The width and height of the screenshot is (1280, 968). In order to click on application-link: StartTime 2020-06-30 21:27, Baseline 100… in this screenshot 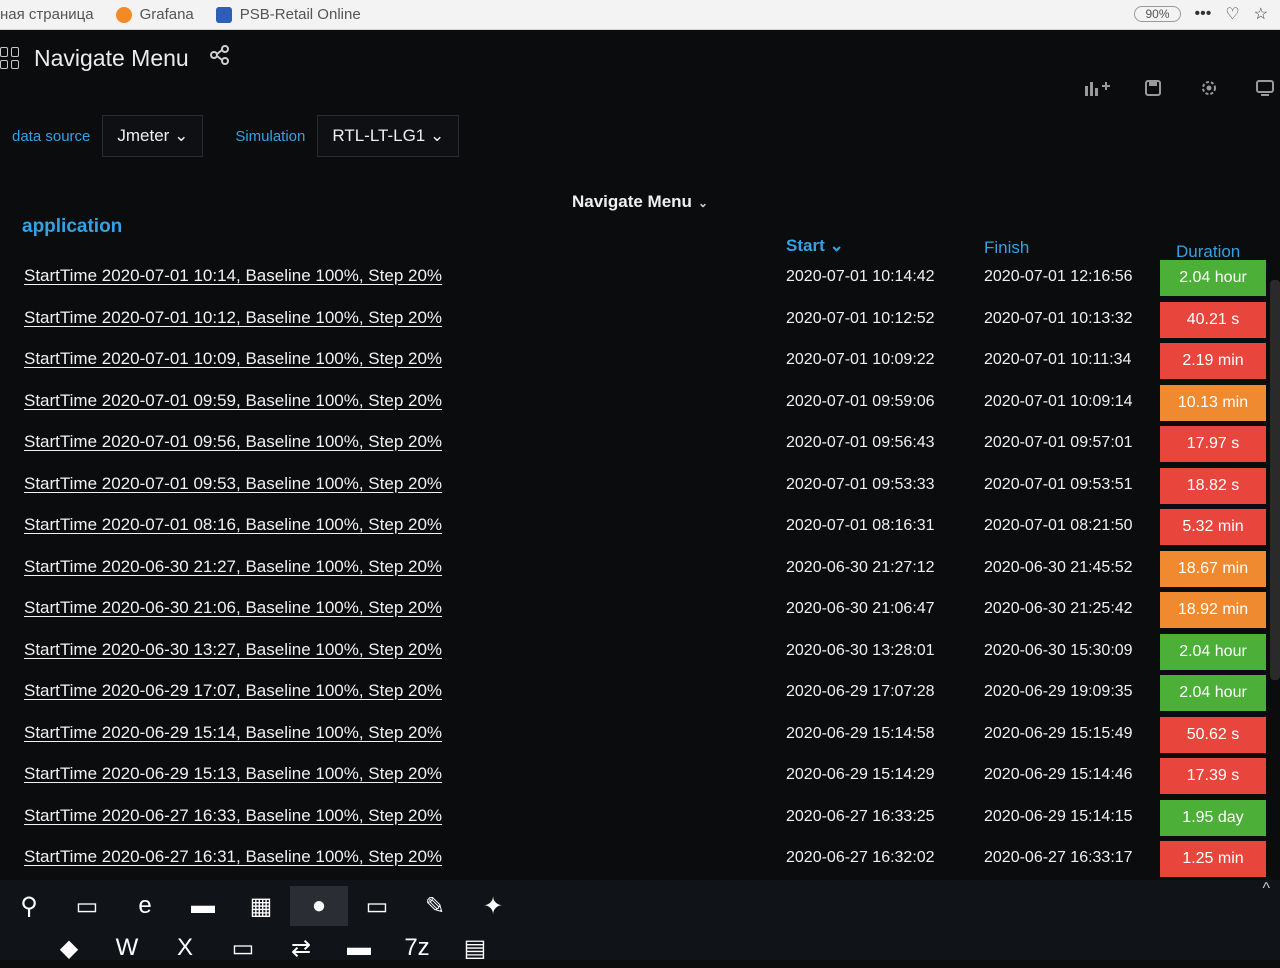, I will do `click(233, 567)`.